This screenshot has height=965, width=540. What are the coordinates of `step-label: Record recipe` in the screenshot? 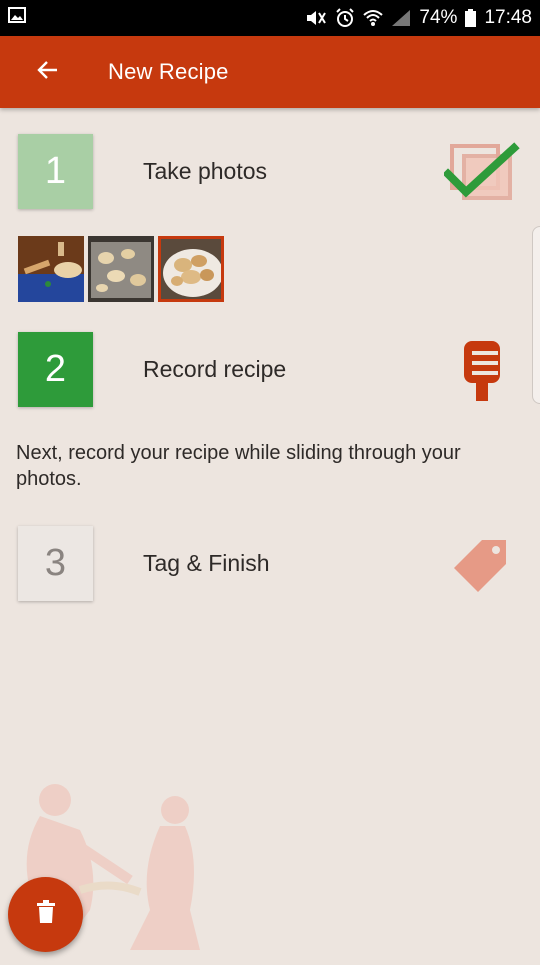 It's located at (215, 369).